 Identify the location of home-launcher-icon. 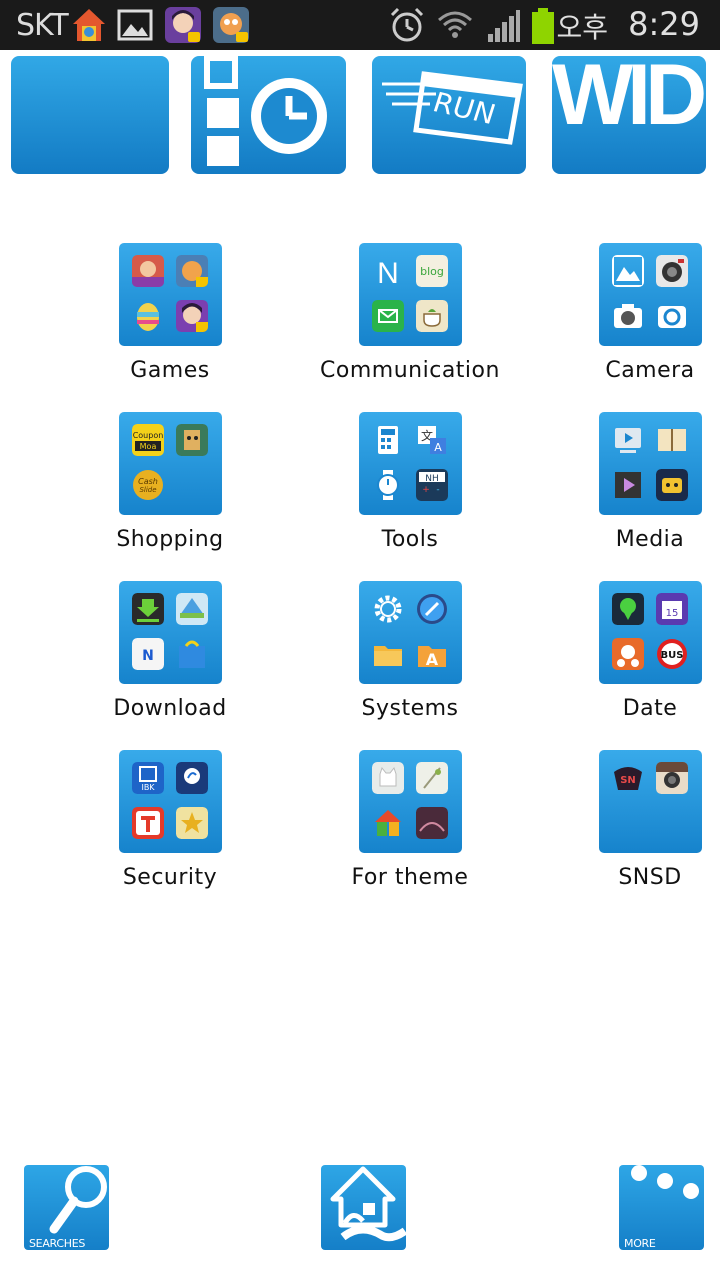
(89, 25).